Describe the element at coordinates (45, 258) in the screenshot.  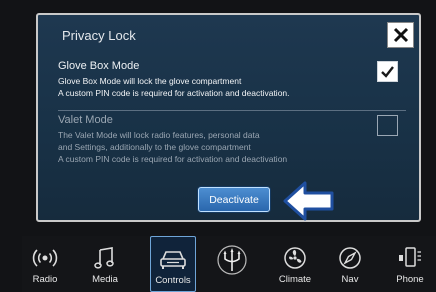
I see `radio-icon` at that location.